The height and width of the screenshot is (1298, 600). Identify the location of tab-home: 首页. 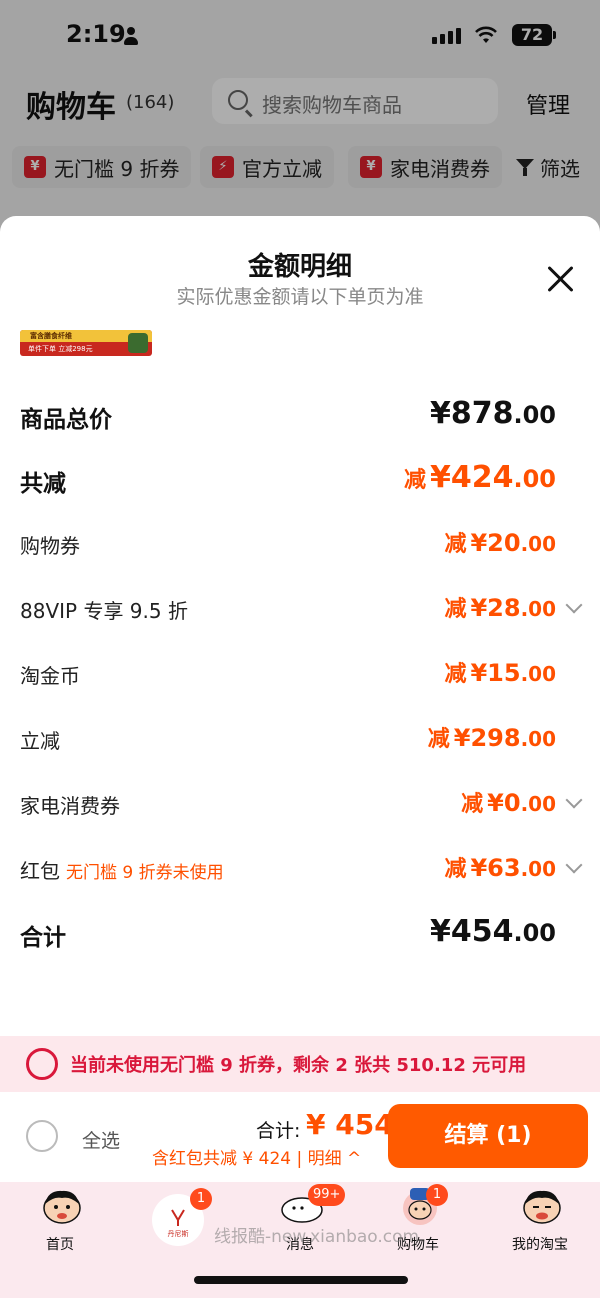
(60, 1221).